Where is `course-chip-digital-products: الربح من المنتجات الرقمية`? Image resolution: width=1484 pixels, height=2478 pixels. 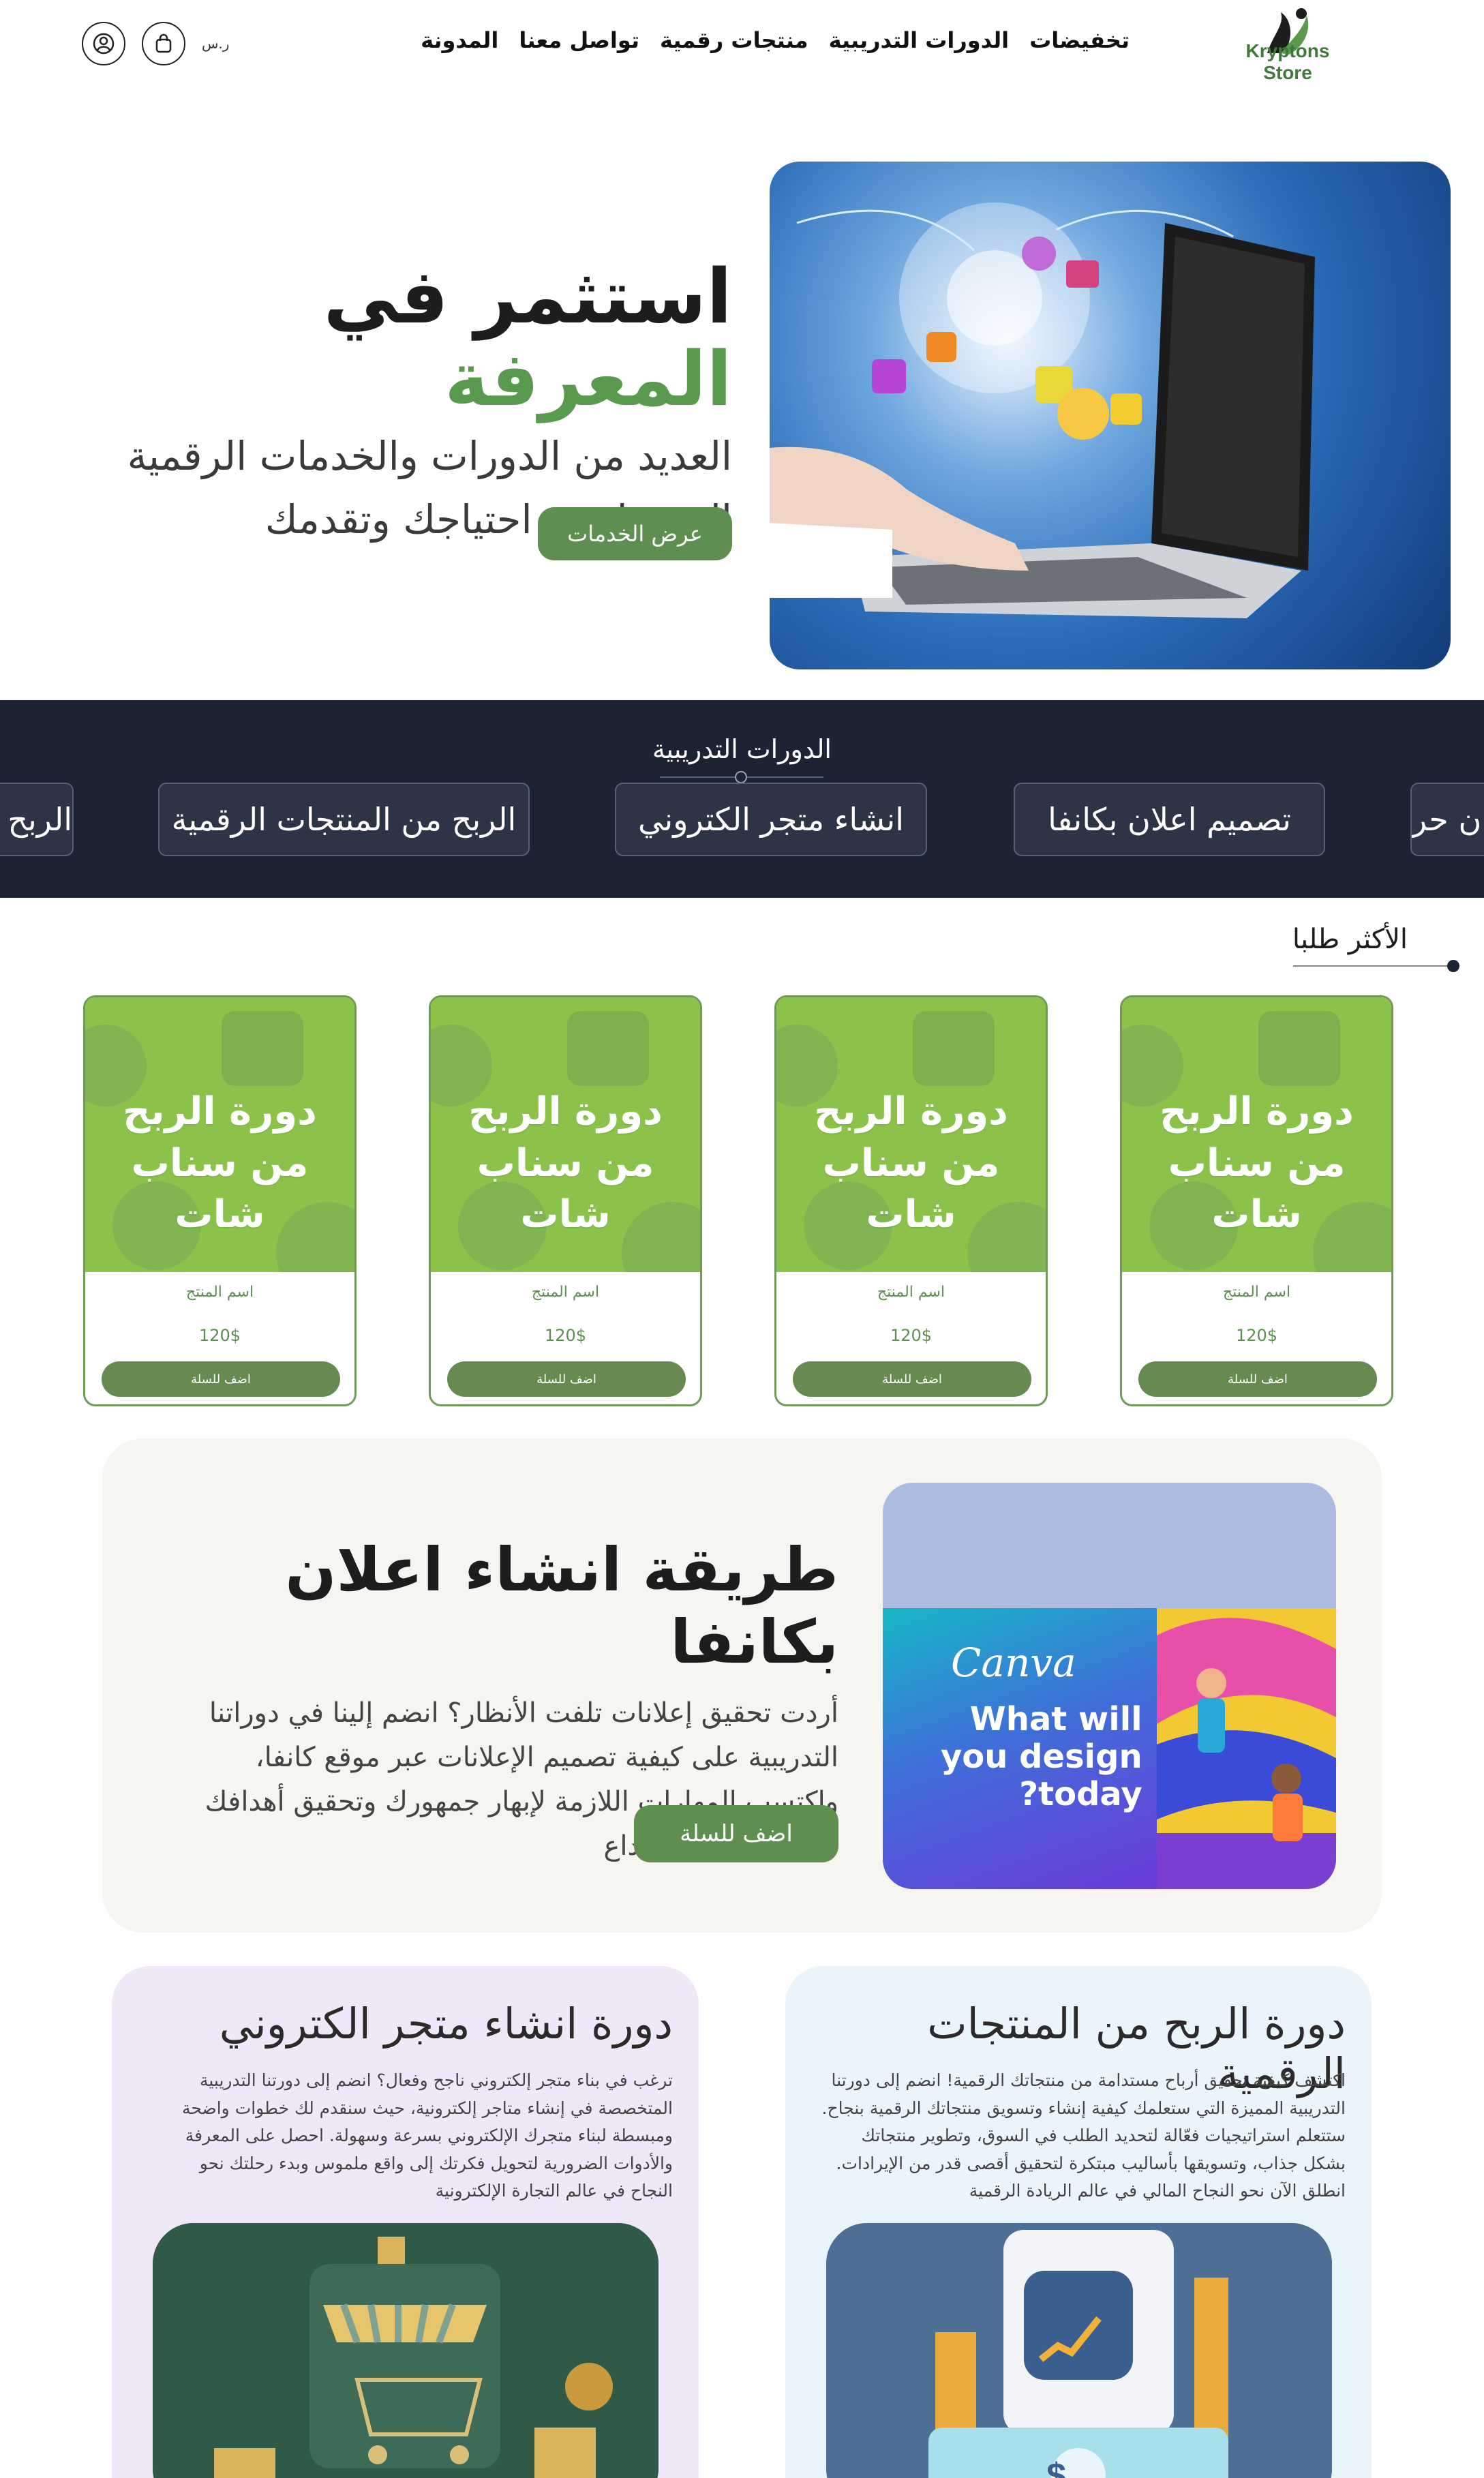
course-chip-digital-products: الربح من المنتجات الرقمية is located at coordinates (344, 819).